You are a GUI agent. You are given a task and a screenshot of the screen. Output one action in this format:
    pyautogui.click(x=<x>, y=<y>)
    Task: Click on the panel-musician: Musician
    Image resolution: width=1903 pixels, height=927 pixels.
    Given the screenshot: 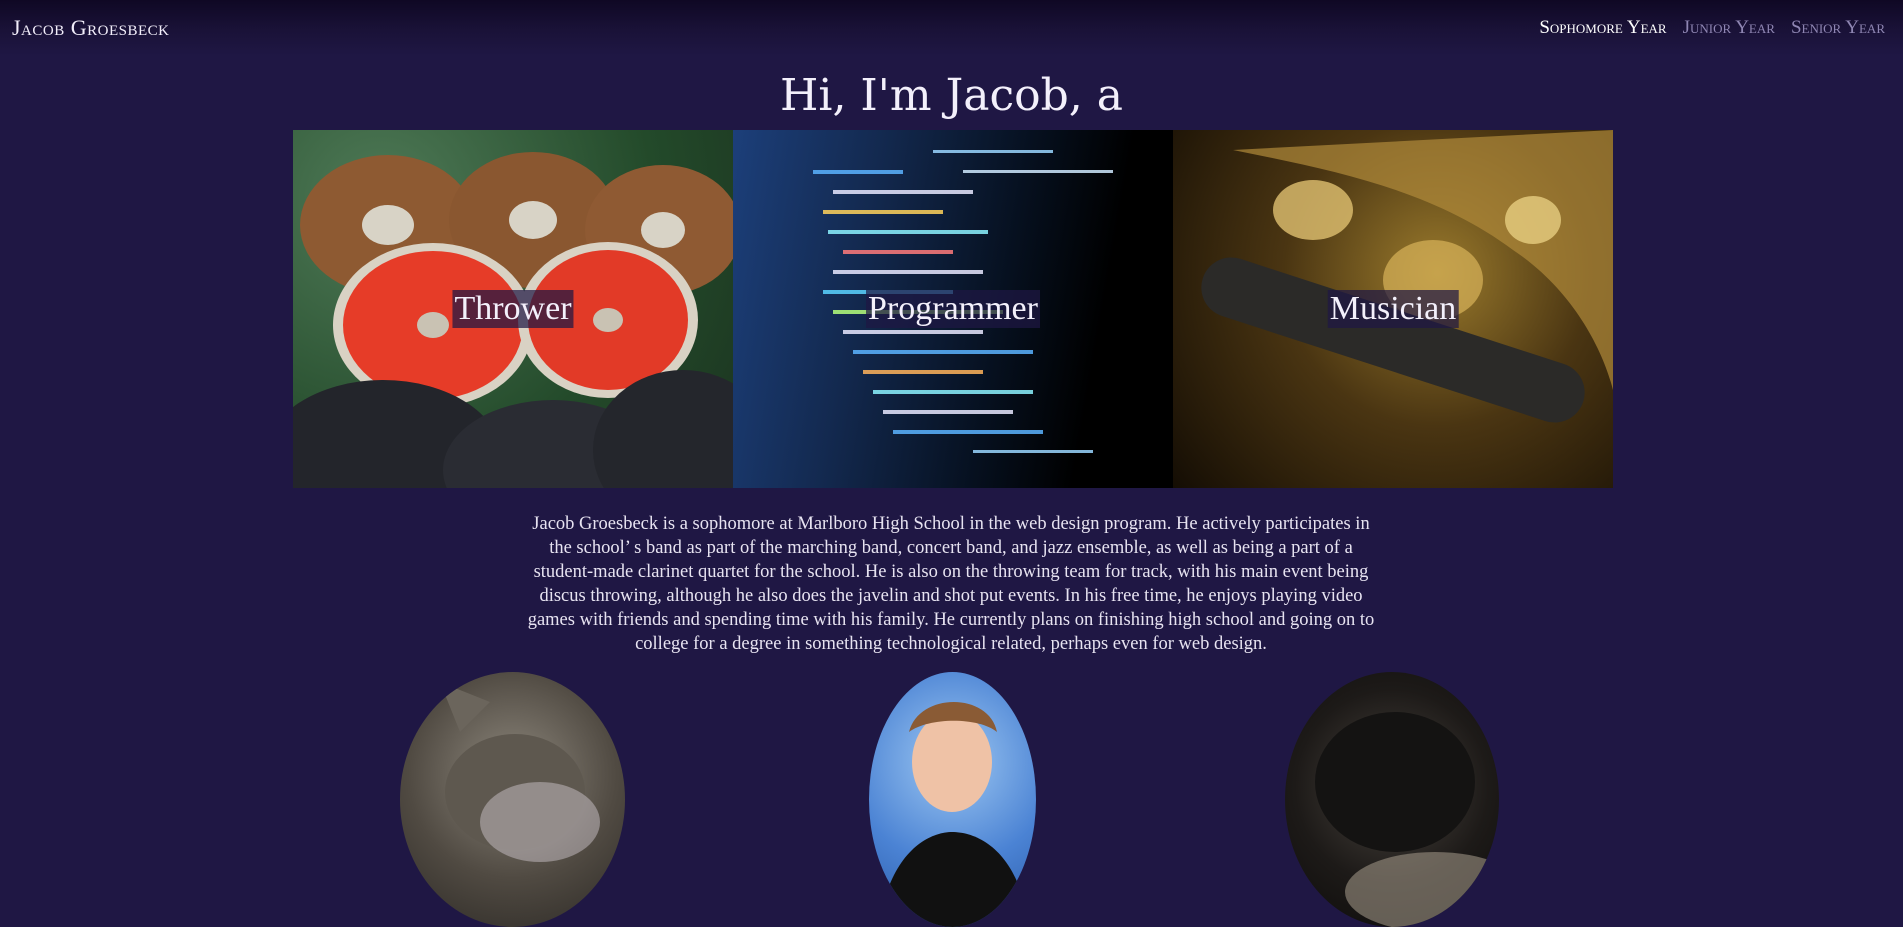 What is the action you would take?
    pyautogui.click(x=1393, y=309)
    